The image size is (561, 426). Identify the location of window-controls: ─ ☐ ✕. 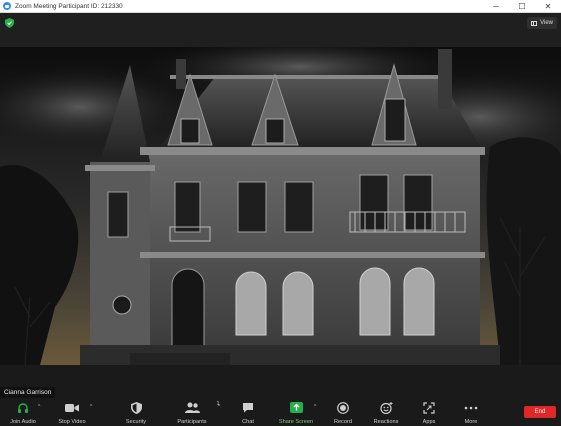
(522, 6).